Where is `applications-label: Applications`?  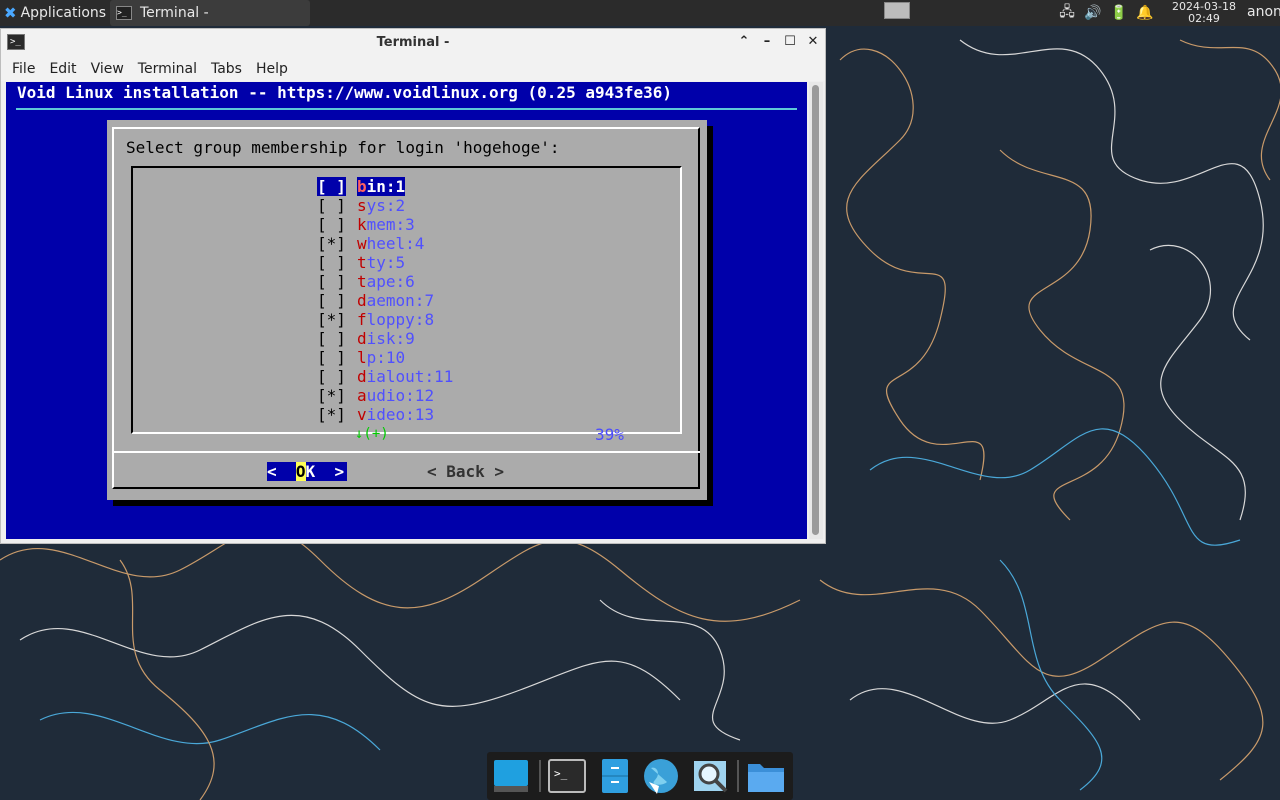
applications-label: Applications is located at coordinates (63, 13).